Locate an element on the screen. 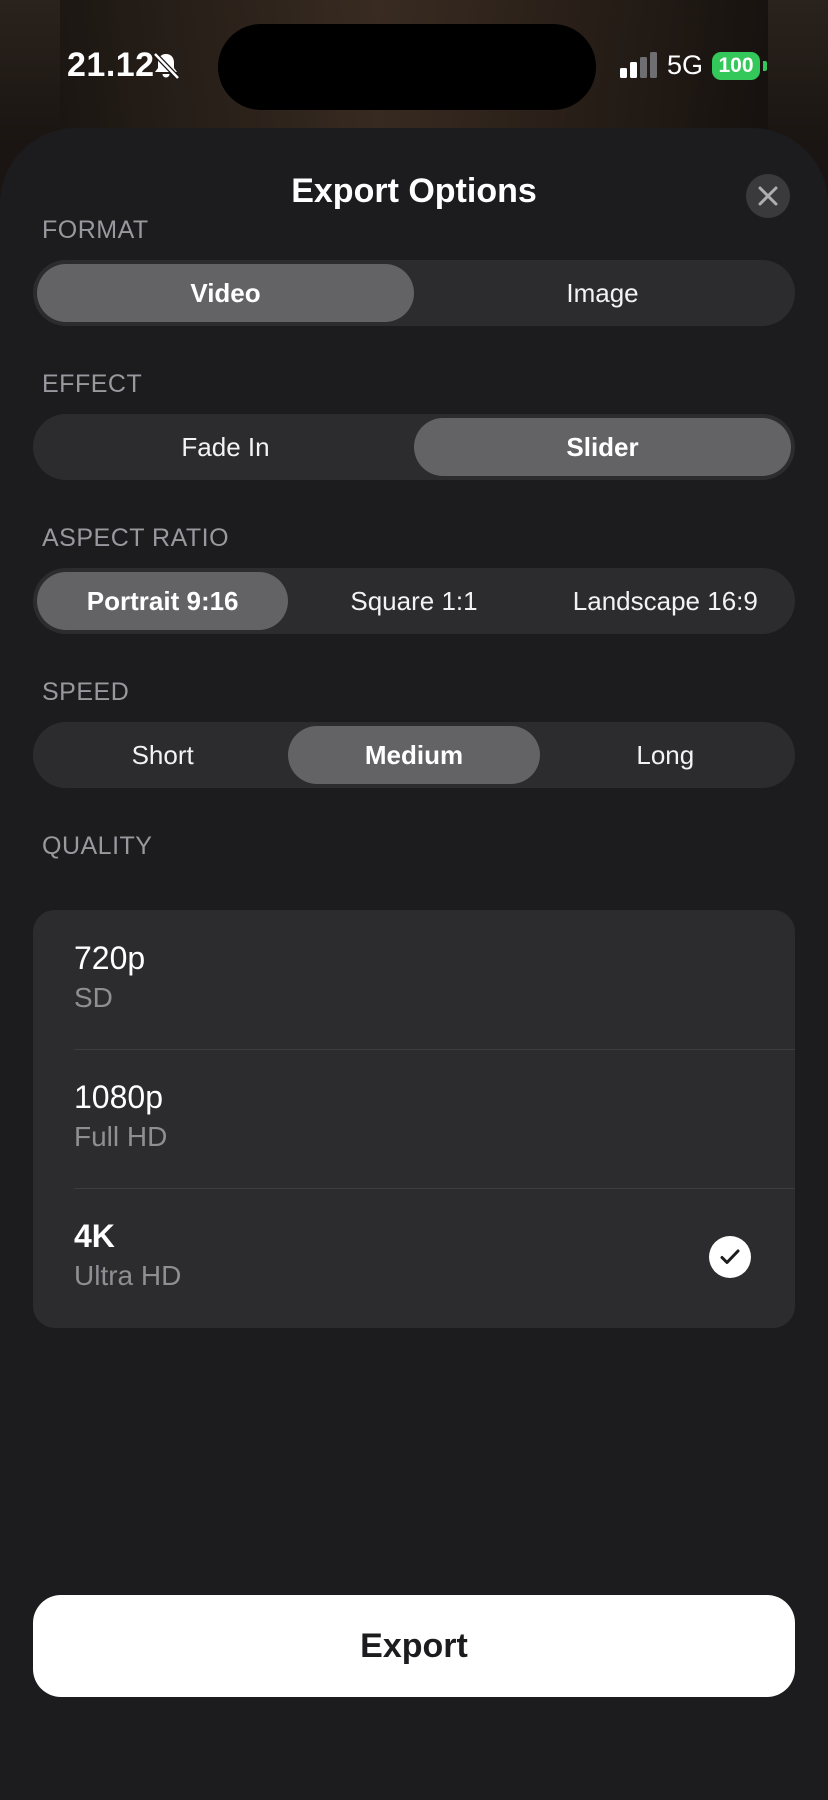 This screenshot has width=828, height=1800. sheet-title: Export Options is located at coordinates (414, 191).